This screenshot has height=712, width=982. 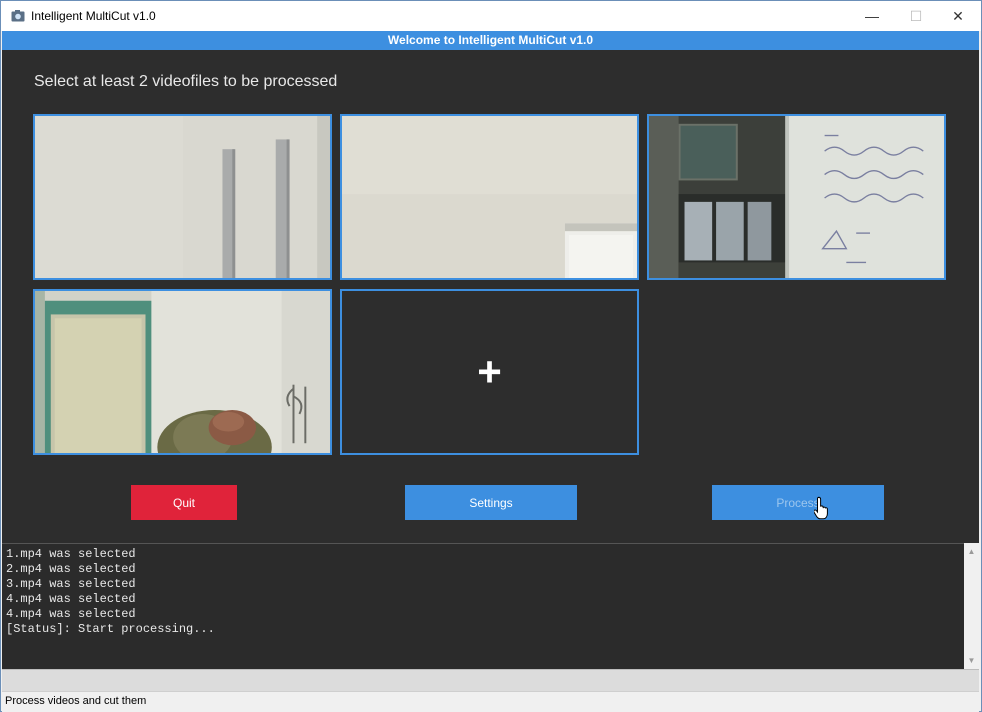 I want to click on scroll-track, so click(x=971, y=606).